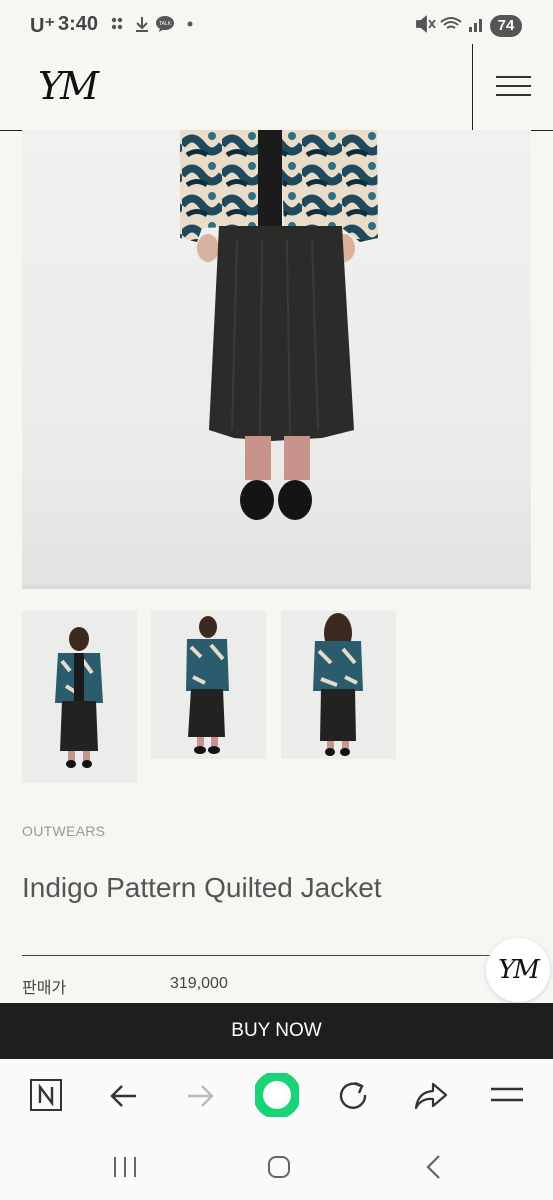 Image resolution: width=553 pixels, height=1200 pixels. Describe the element at coordinates (125, 1167) in the screenshot. I see `recent-apps-icon` at that location.